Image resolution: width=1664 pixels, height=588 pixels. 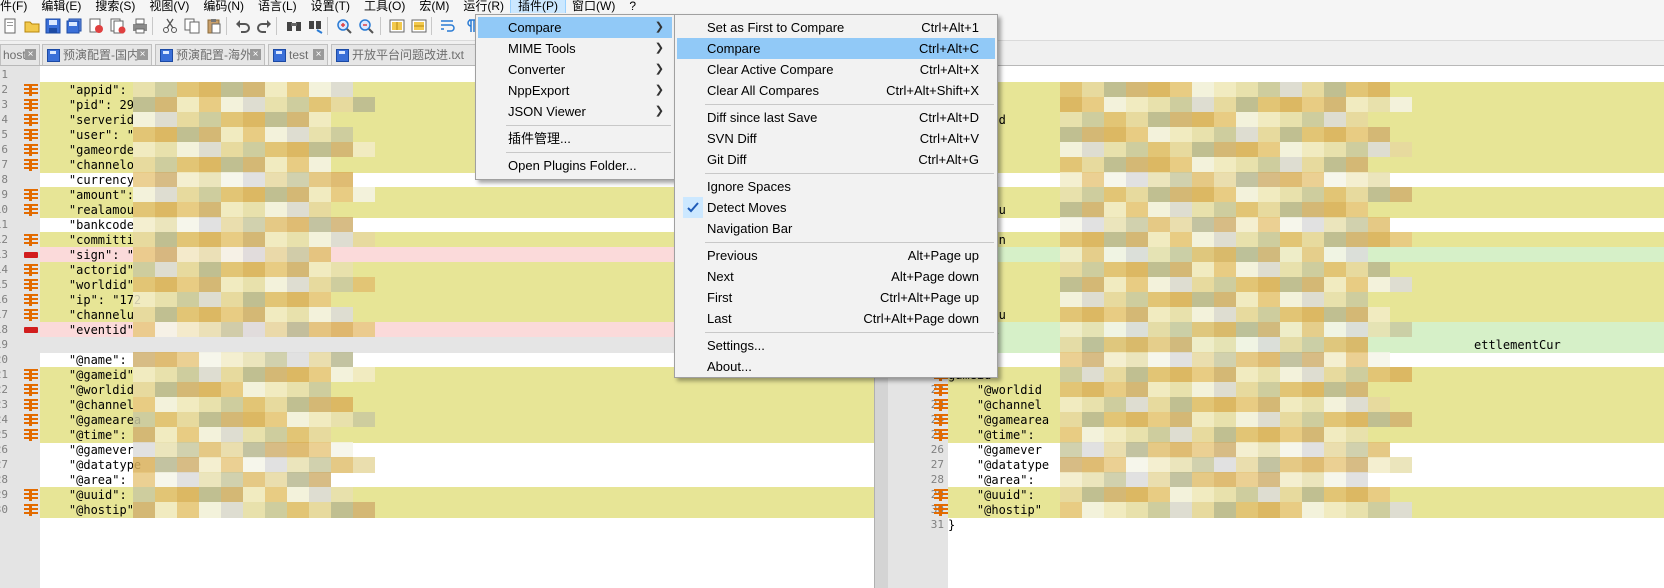 I want to click on undo-icon, so click(x=243, y=26).